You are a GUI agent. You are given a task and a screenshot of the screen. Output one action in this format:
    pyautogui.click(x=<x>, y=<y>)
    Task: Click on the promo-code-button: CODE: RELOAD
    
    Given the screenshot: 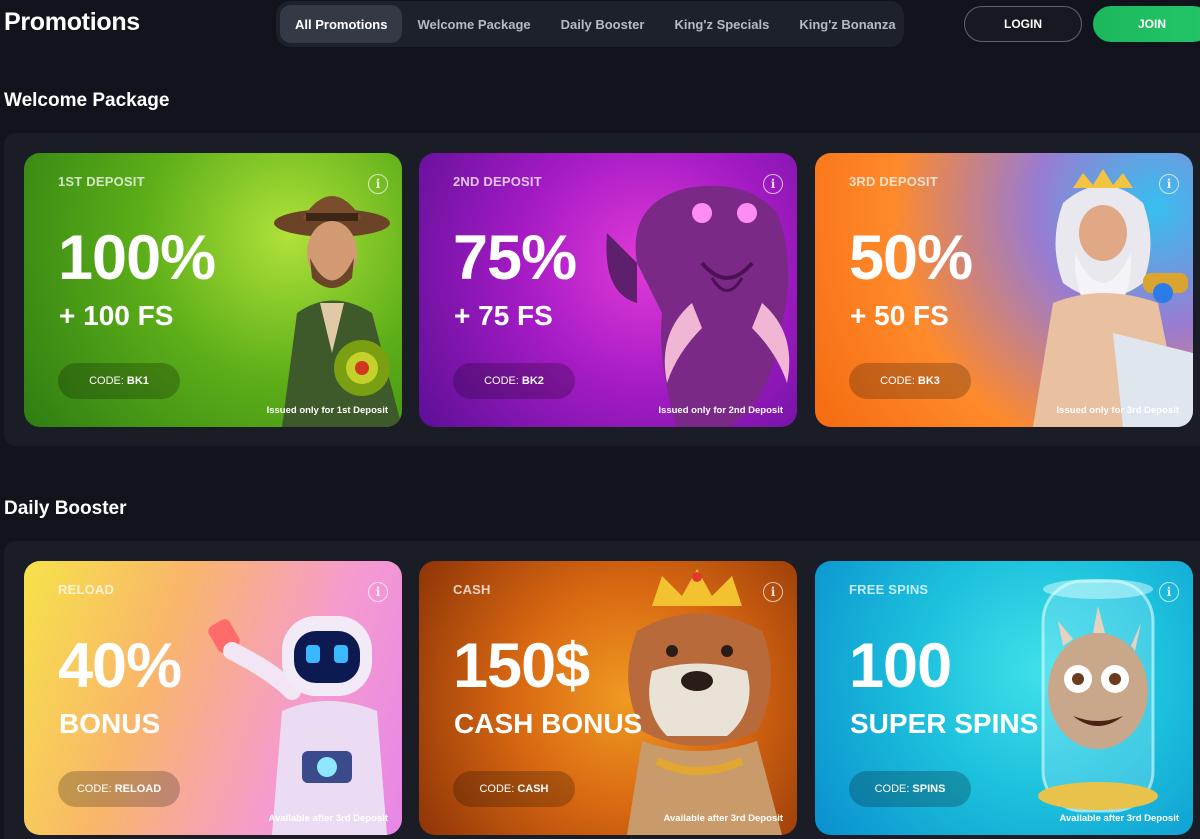 What is the action you would take?
    pyautogui.click(x=119, y=789)
    